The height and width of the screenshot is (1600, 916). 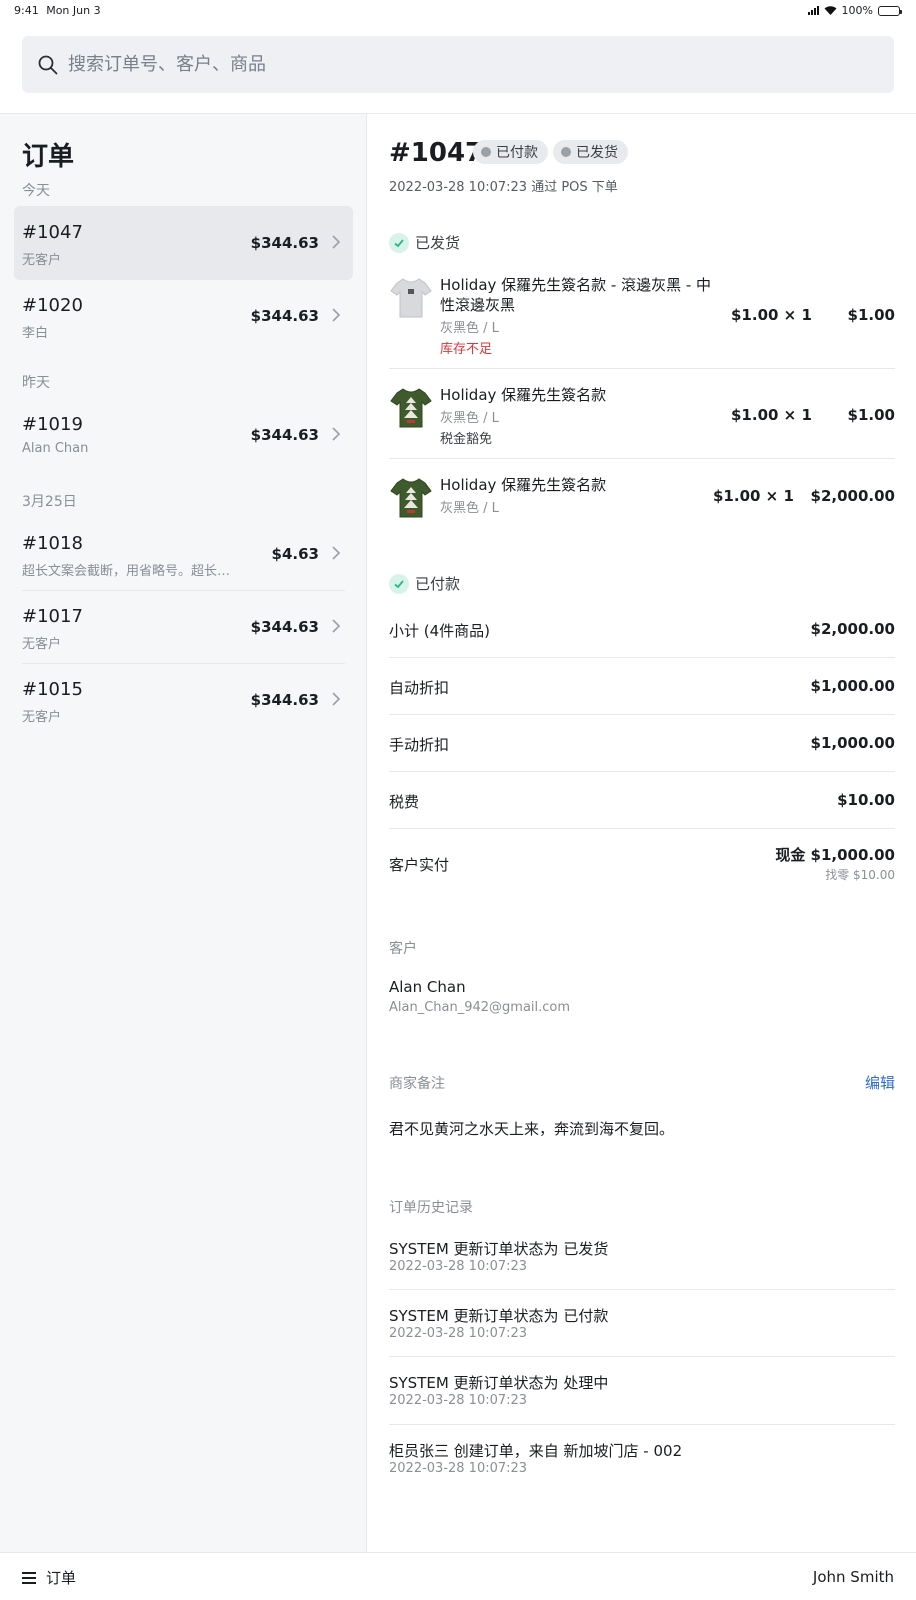 I want to click on current-user: John Smith, so click(x=853, y=1577).